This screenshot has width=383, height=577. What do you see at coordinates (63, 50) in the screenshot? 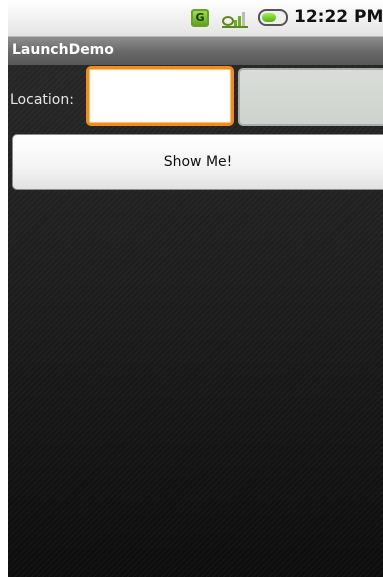
I see `app-title: LaunchDemo` at bounding box center [63, 50].